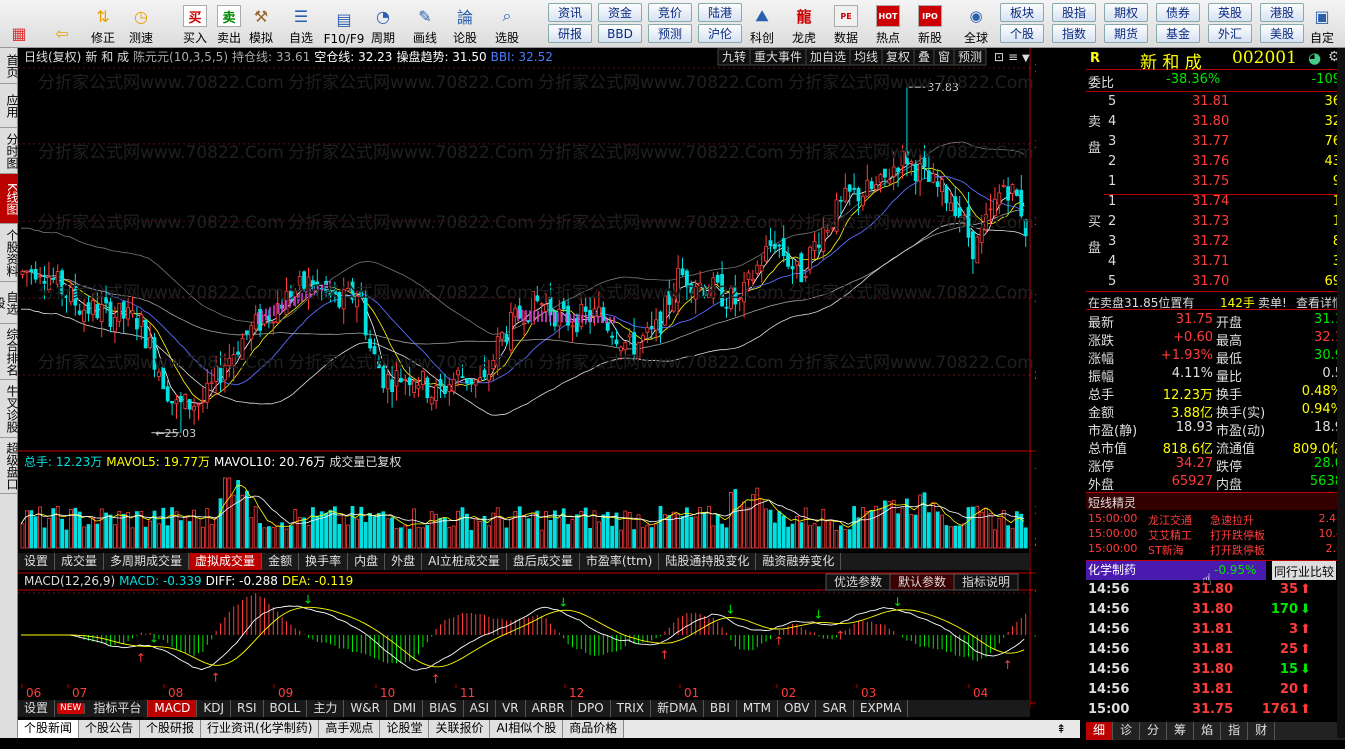  Describe the element at coordinates (9, 253) in the screenshot. I see `sidenav-item-4: 个股资料` at that location.